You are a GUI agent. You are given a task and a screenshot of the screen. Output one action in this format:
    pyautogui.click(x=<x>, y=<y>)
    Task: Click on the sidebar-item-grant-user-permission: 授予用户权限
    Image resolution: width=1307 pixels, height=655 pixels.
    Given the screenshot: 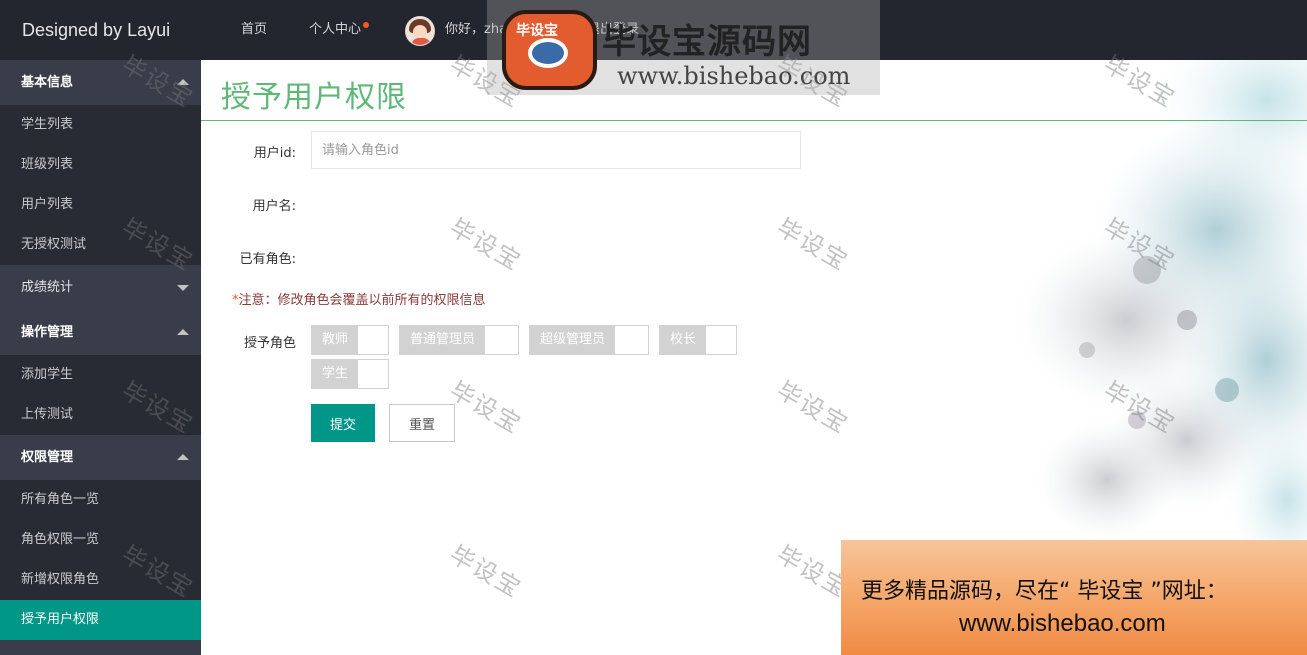 What is the action you would take?
    pyautogui.click(x=100, y=620)
    